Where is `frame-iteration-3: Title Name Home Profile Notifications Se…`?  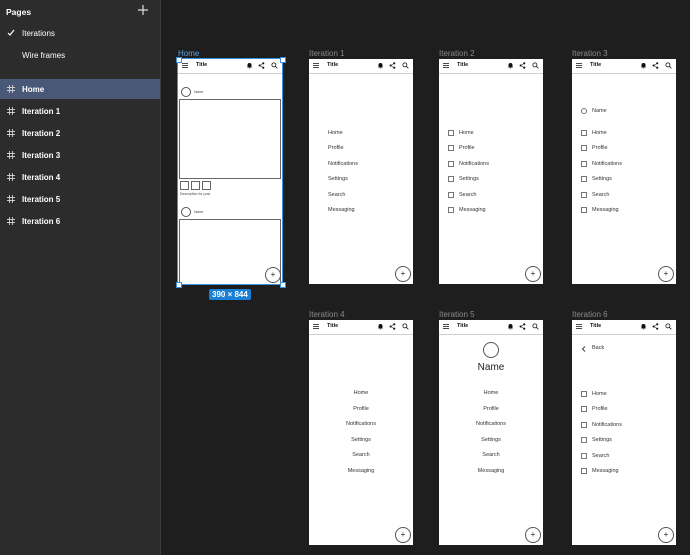 frame-iteration-3: Title Name Home Profile Notifications Se… is located at coordinates (624, 171).